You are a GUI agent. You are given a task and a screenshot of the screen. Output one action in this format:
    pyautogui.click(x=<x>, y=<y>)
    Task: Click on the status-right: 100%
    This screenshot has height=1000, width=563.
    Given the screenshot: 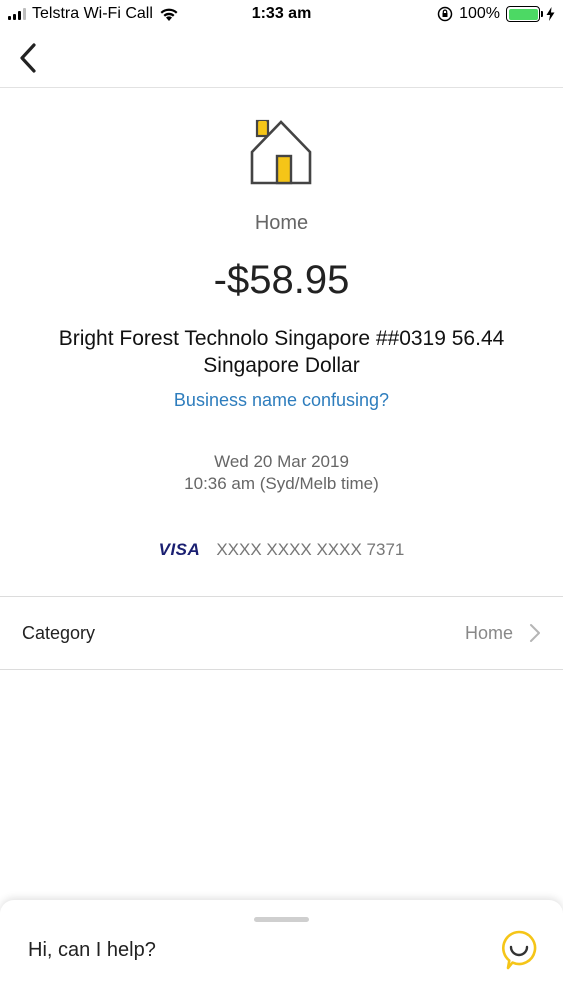 What is the action you would take?
    pyautogui.click(x=496, y=14)
    